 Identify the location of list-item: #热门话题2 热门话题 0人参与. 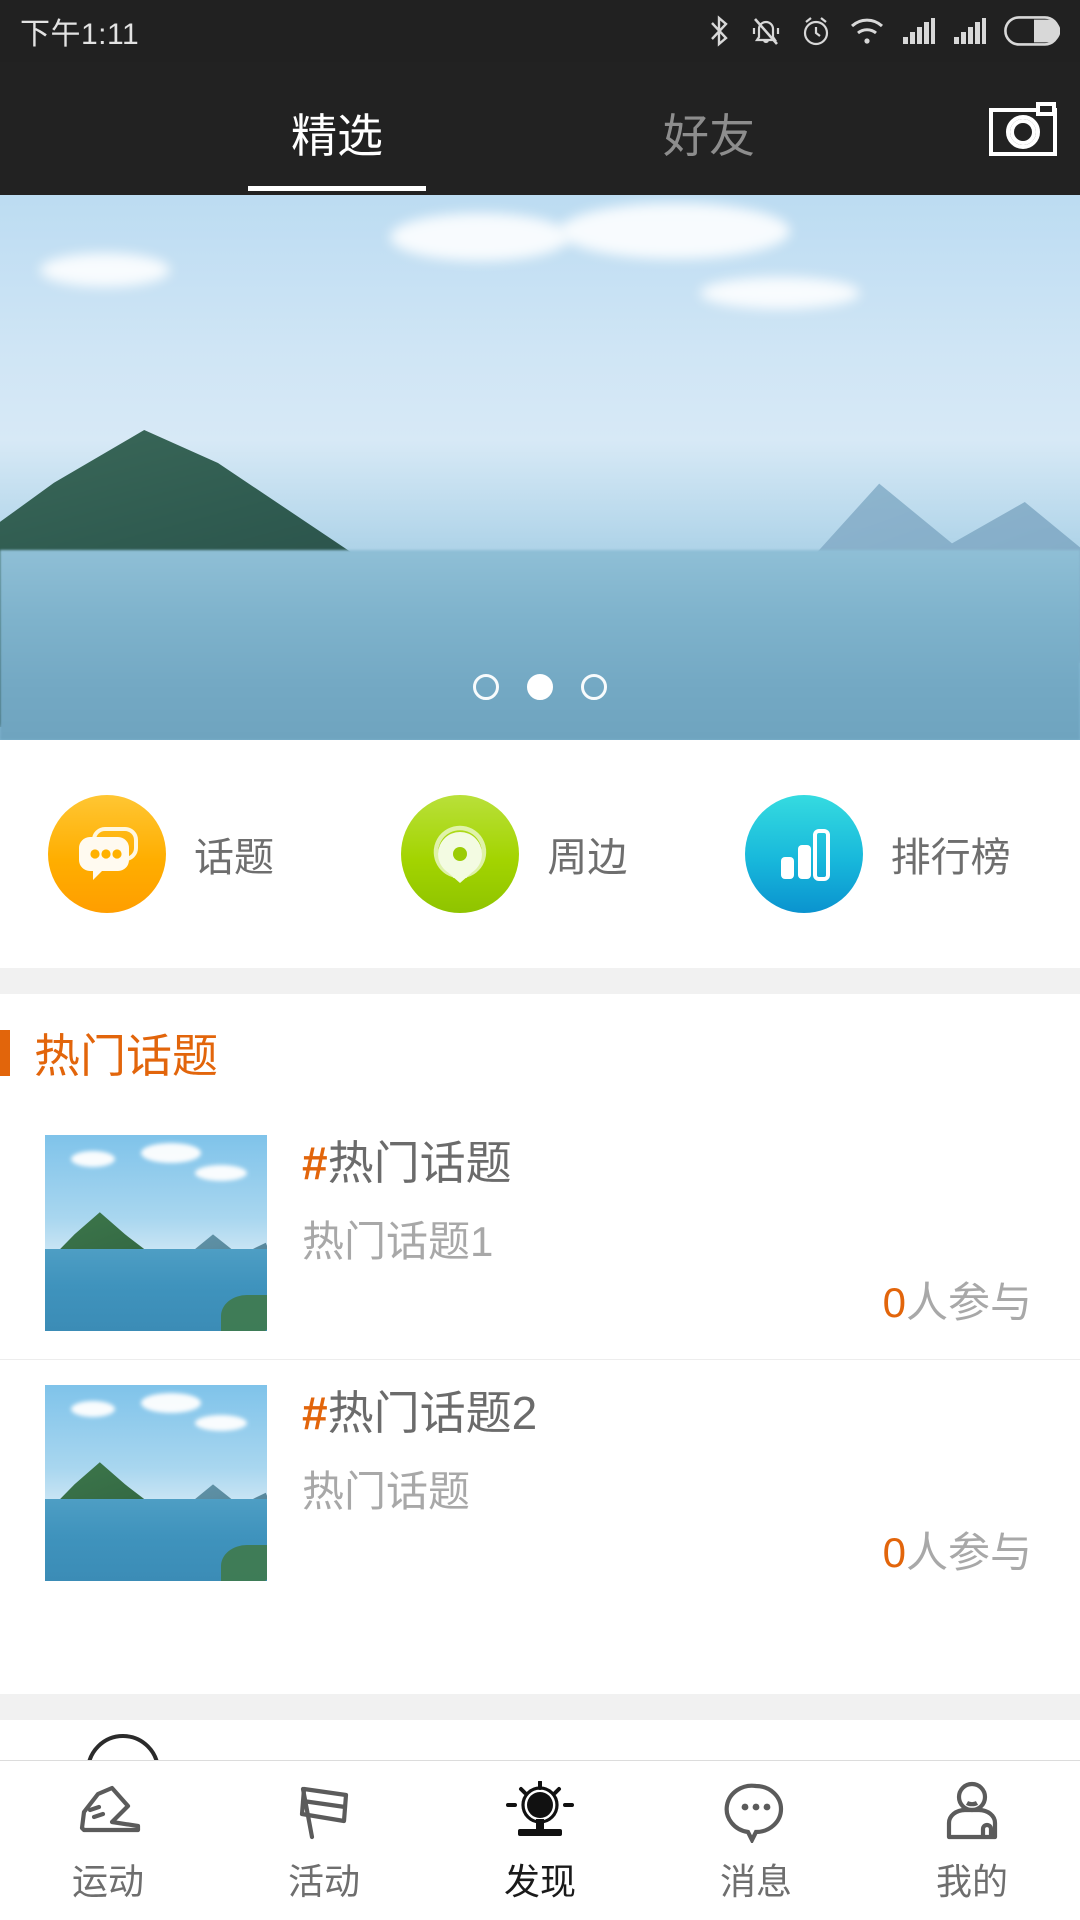
(540, 1485).